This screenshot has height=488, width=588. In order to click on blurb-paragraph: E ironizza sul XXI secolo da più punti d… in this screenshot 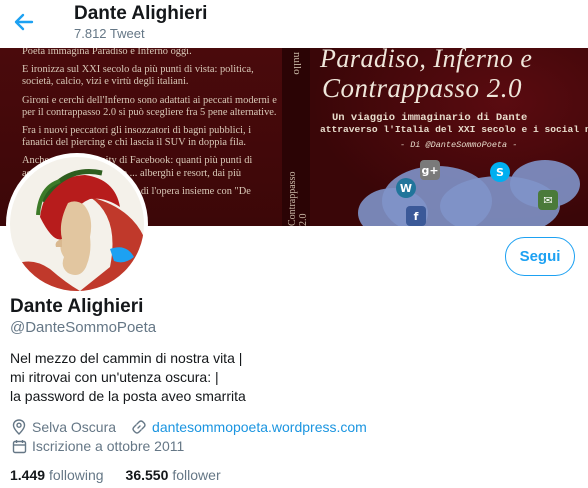, I will do `click(138, 76)`.